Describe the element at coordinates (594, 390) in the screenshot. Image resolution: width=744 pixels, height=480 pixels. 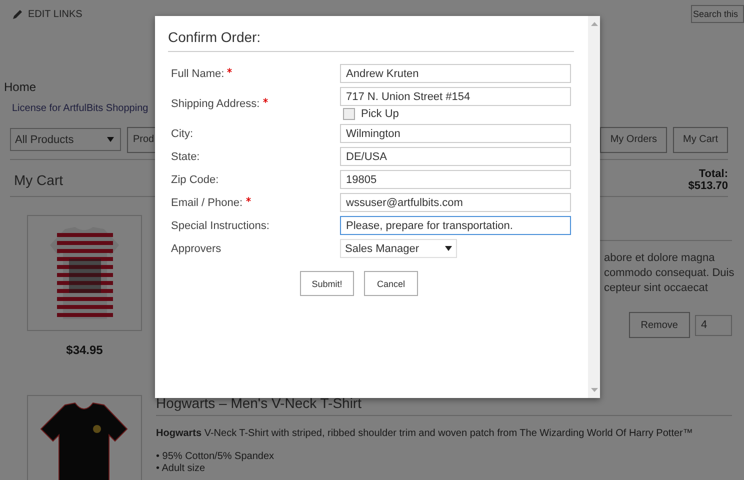
I see `scroll-down-icon` at that location.